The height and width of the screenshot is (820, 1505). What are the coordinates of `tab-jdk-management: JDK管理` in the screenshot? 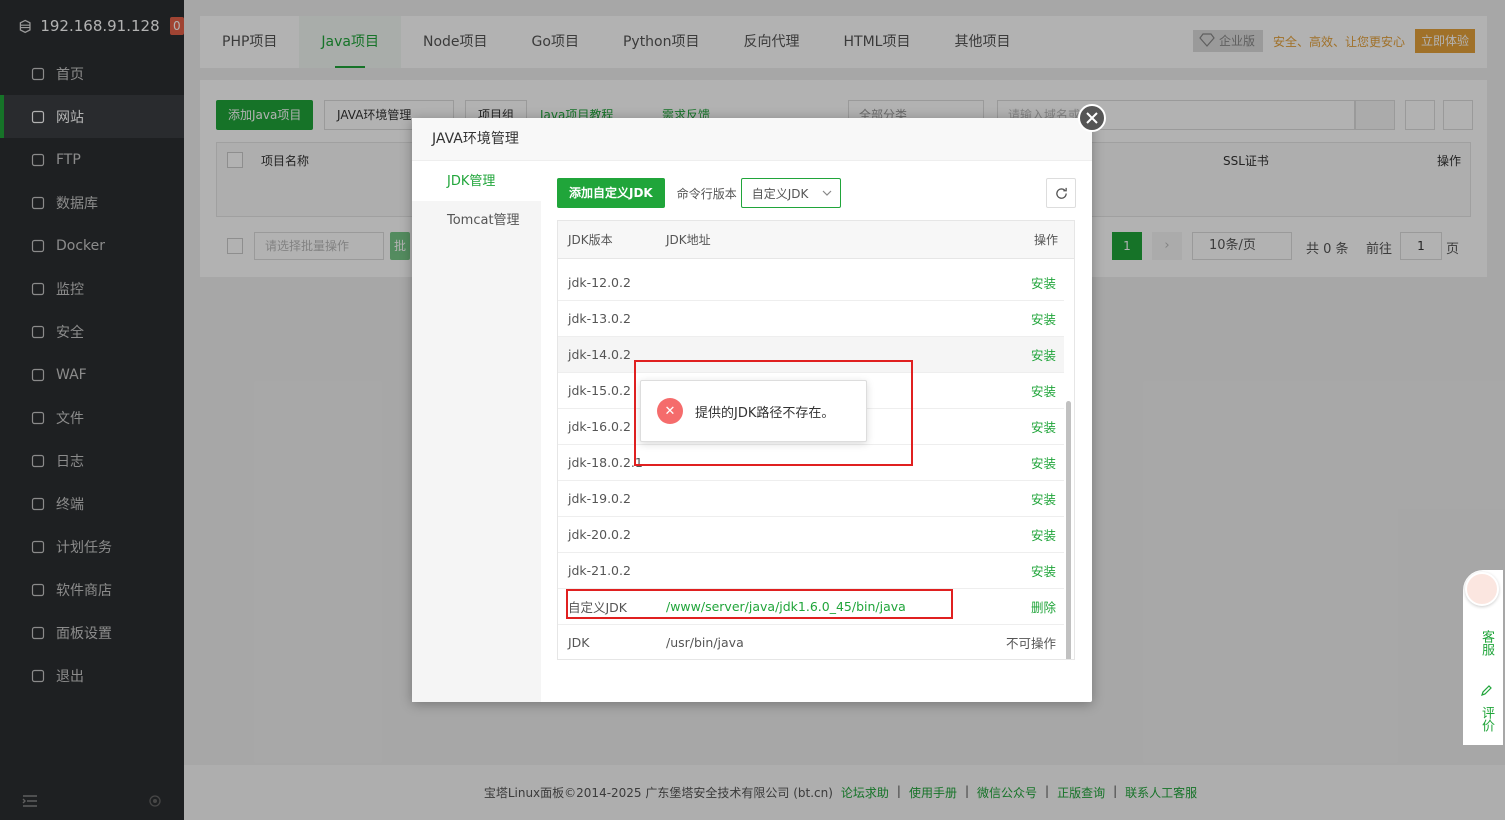 It's located at (476, 181).